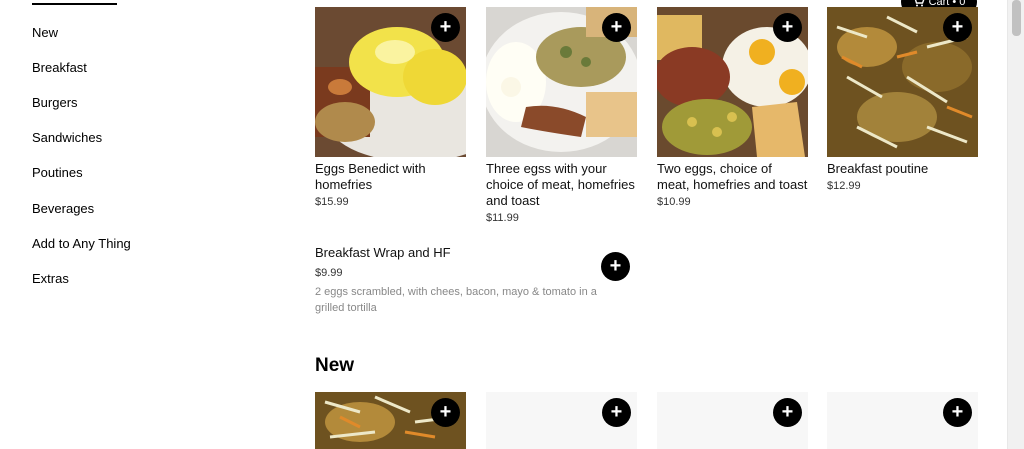  I want to click on menu-item-price: $11.99, so click(502, 218).